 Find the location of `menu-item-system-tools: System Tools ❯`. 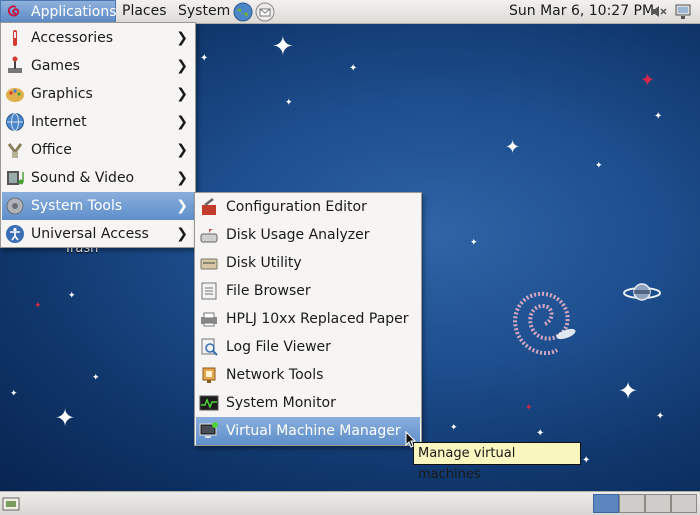

menu-item-system-tools: System Tools ❯ is located at coordinates (98, 206).